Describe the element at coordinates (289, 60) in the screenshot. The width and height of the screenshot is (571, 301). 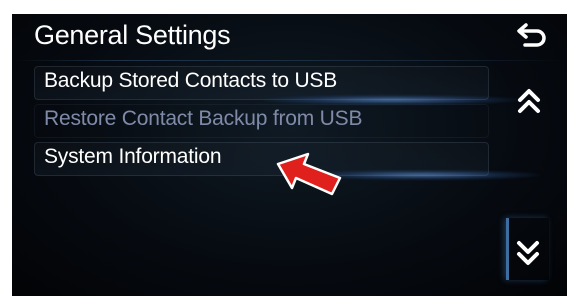
I see `header-divider` at that location.